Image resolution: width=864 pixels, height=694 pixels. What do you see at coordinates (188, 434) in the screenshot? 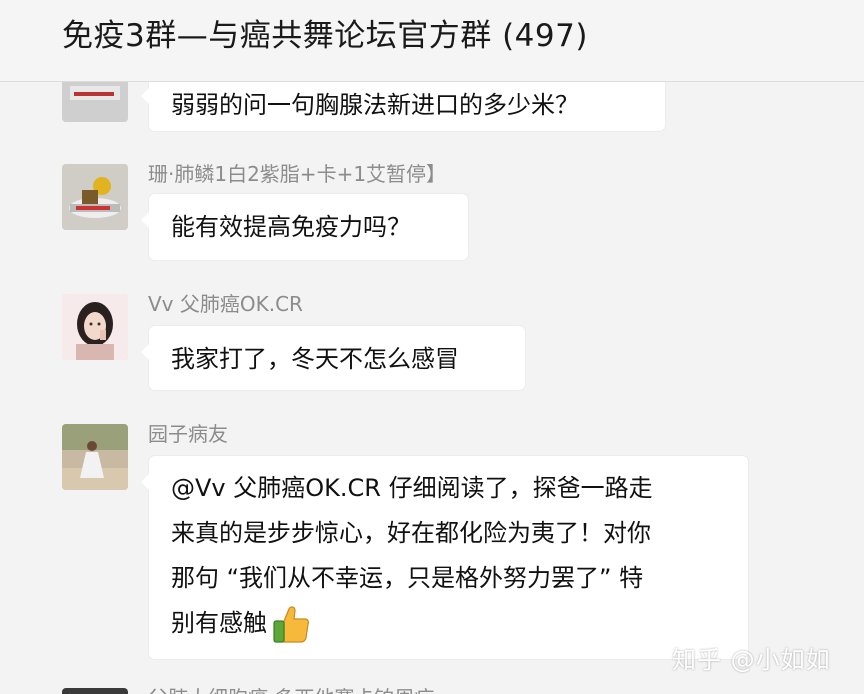
I see `sender-name: 园子病友` at bounding box center [188, 434].